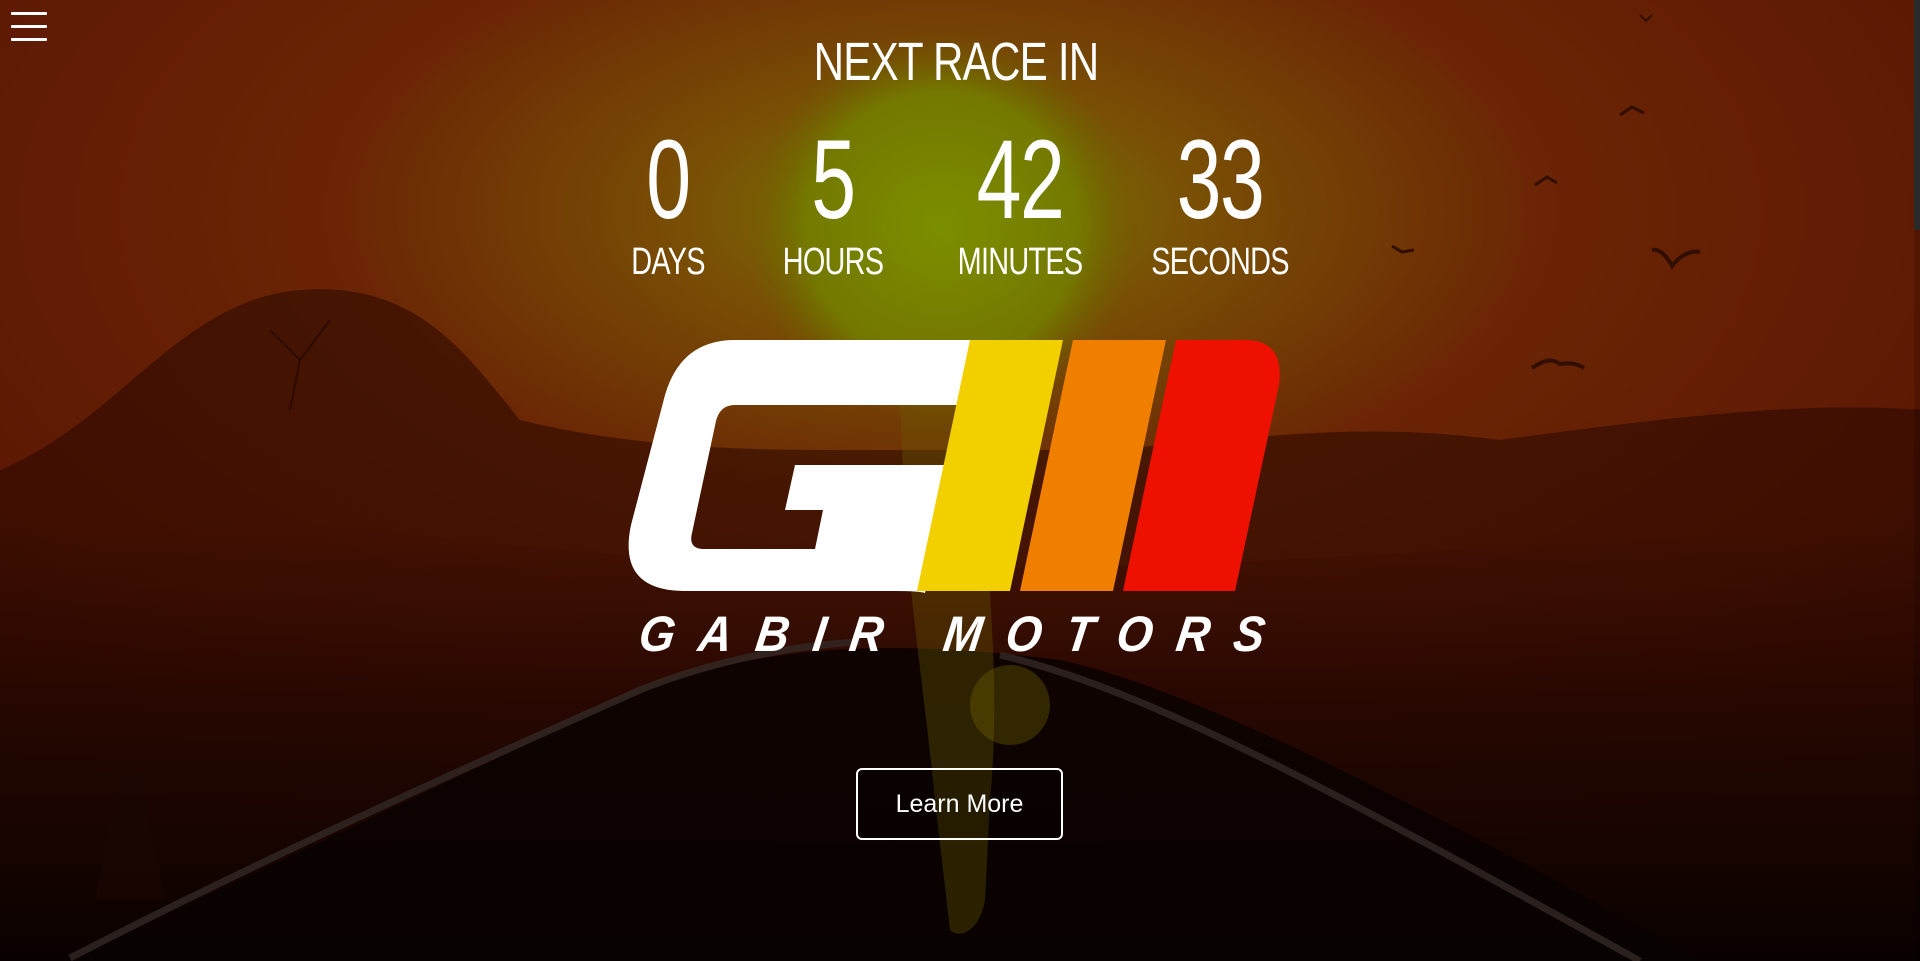 The width and height of the screenshot is (1920, 961). I want to click on countdown-hours-label: HOURS, so click(833, 262).